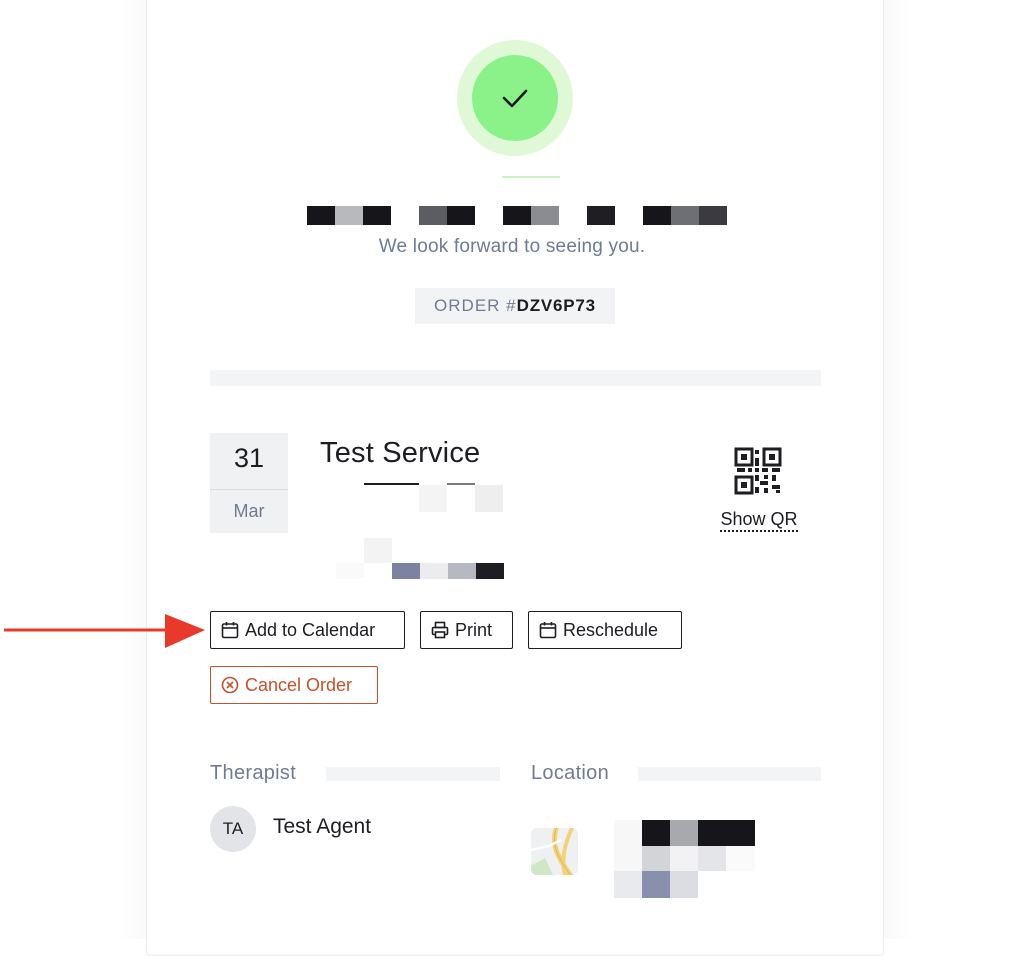  What do you see at coordinates (899, 469) in the screenshot?
I see `page-shadow-right` at bounding box center [899, 469].